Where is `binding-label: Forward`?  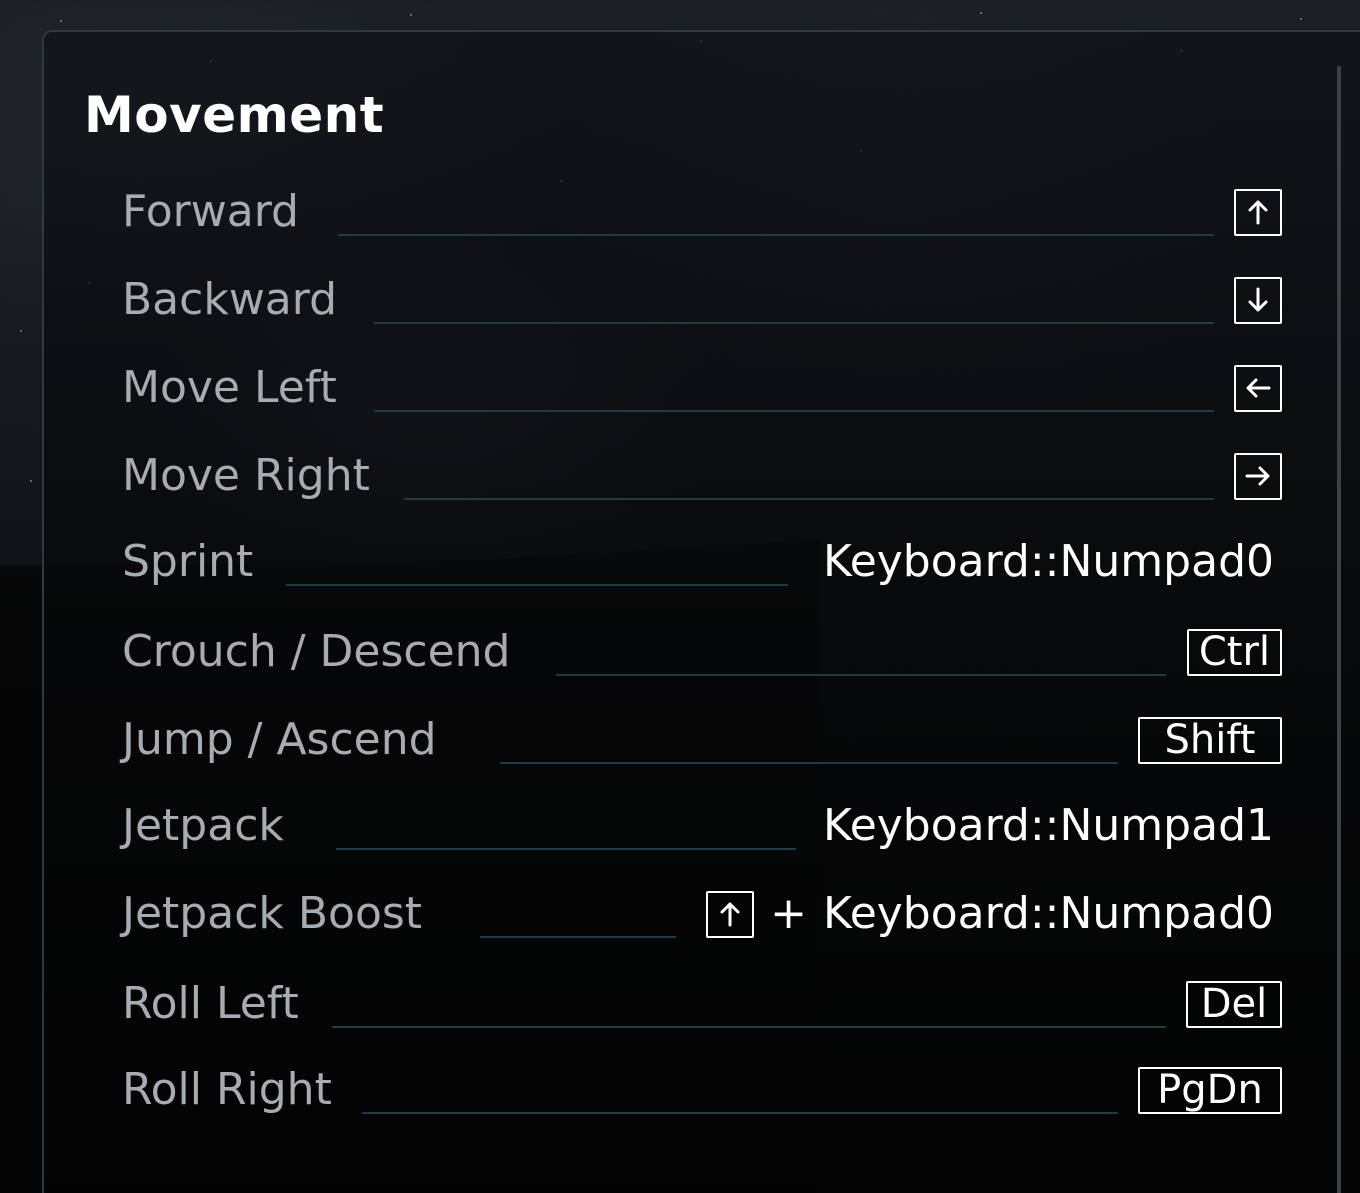 binding-label: Forward is located at coordinates (210, 211).